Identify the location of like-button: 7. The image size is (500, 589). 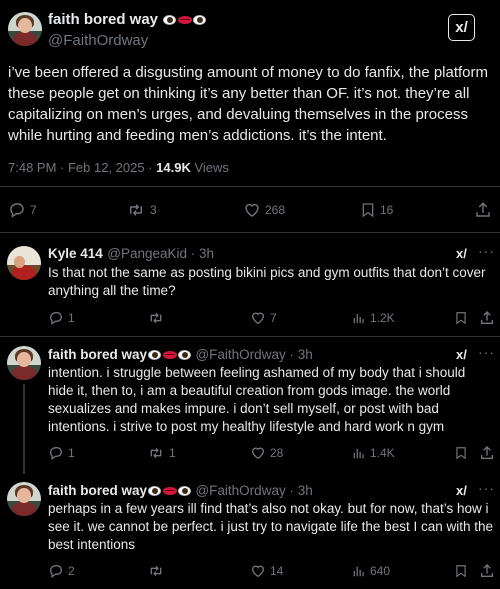
(263, 318).